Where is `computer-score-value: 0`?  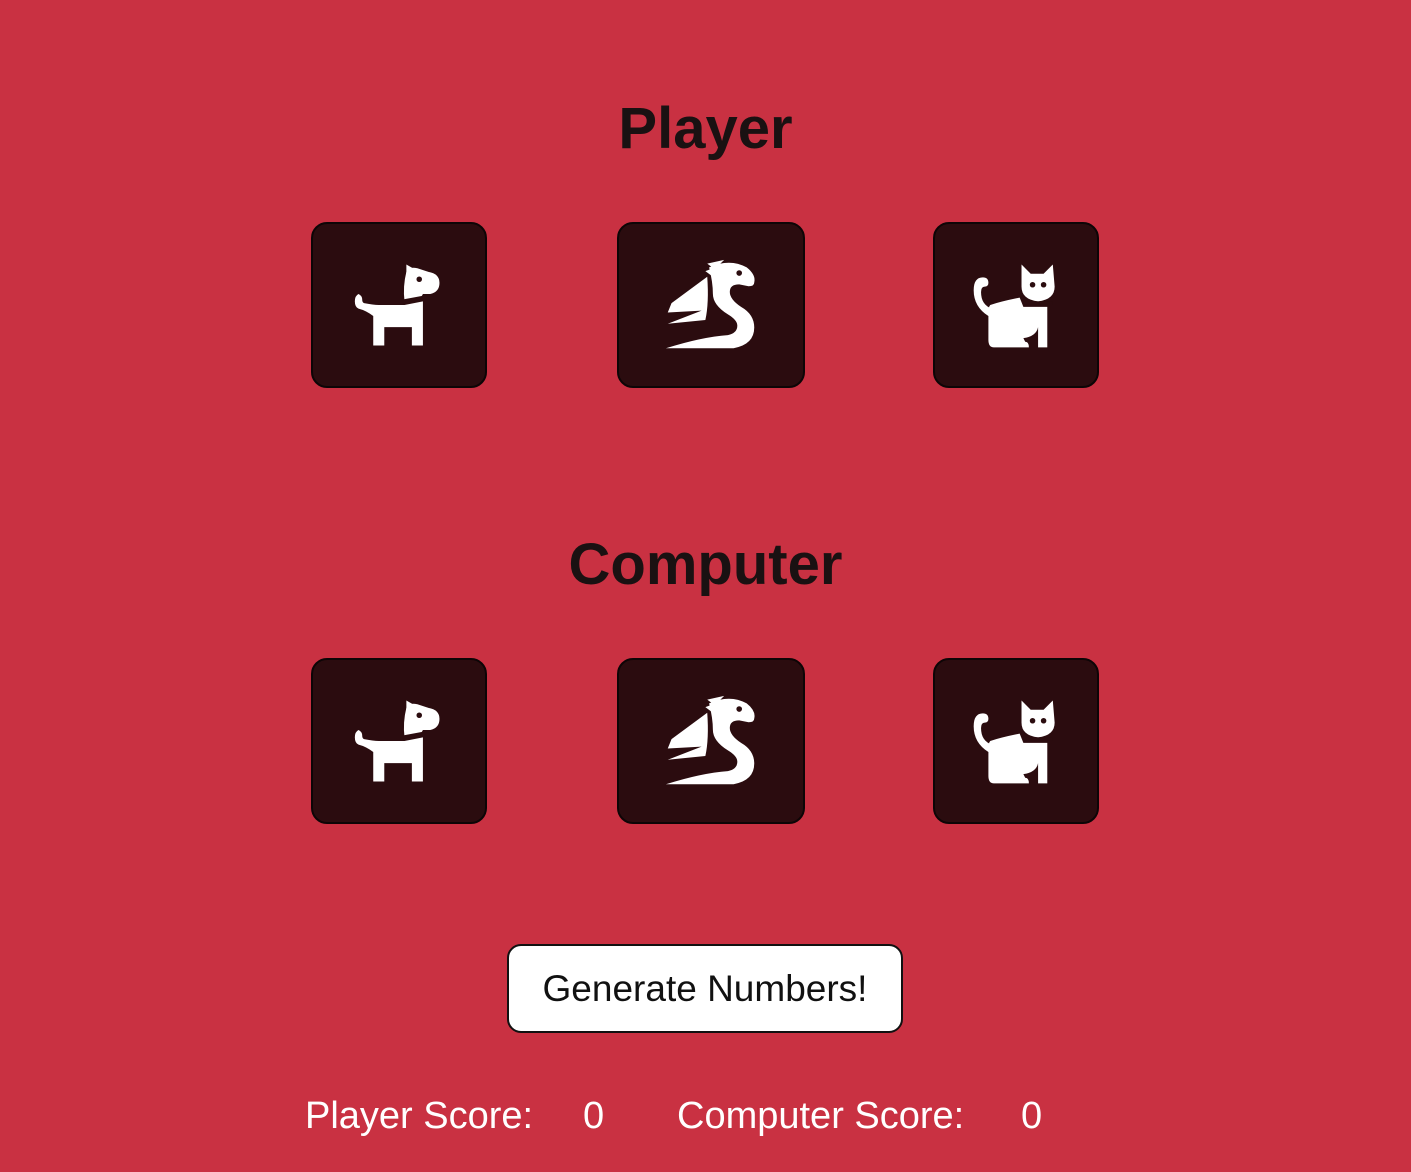
computer-score-value: 0 is located at coordinates (1032, 1116).